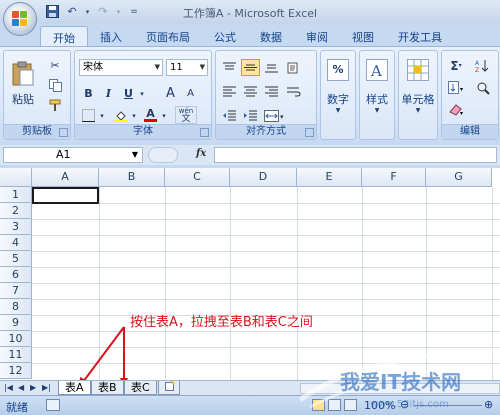 This screenshot has height=415, width=500. What do you see at coordinates (329, 177) in the screenshot?
I see `column-header-e: E` at bounding box center [329, 177].